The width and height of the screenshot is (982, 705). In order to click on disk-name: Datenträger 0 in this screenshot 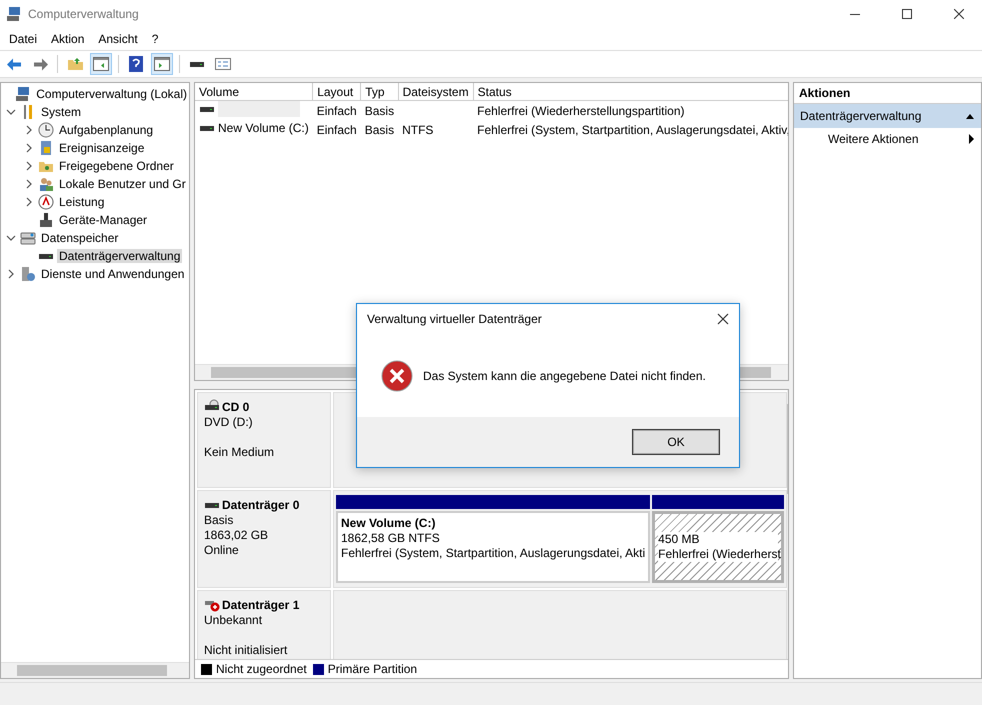, I will do `click(261, 505)`.